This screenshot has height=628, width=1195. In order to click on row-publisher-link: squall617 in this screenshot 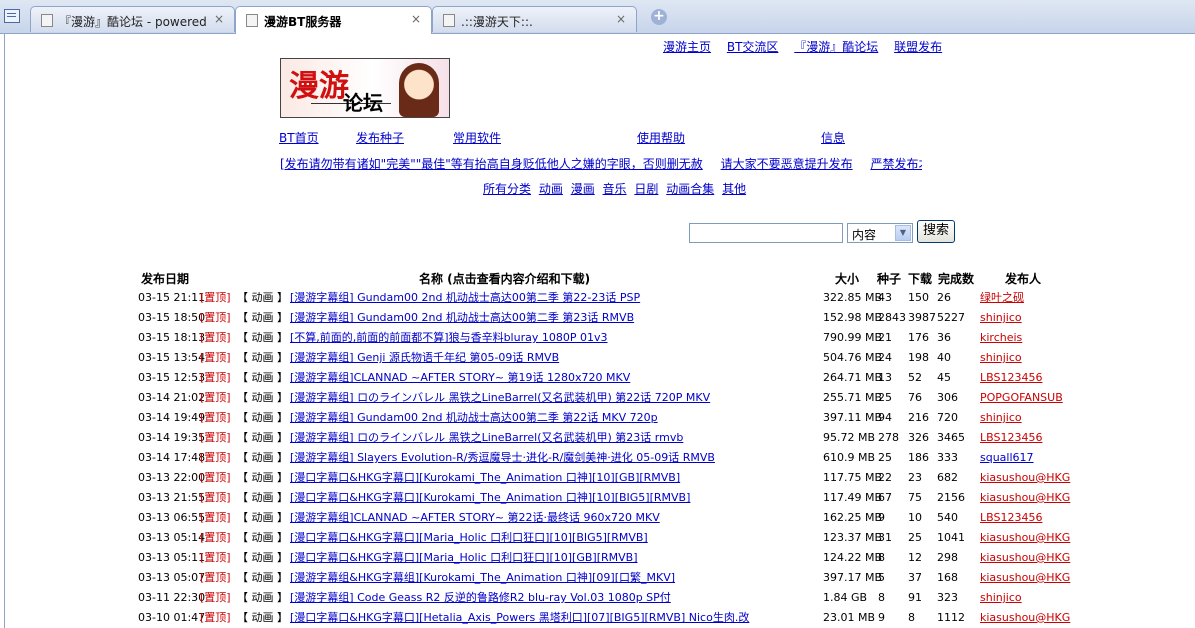, I will do `click(1007, 458)`.